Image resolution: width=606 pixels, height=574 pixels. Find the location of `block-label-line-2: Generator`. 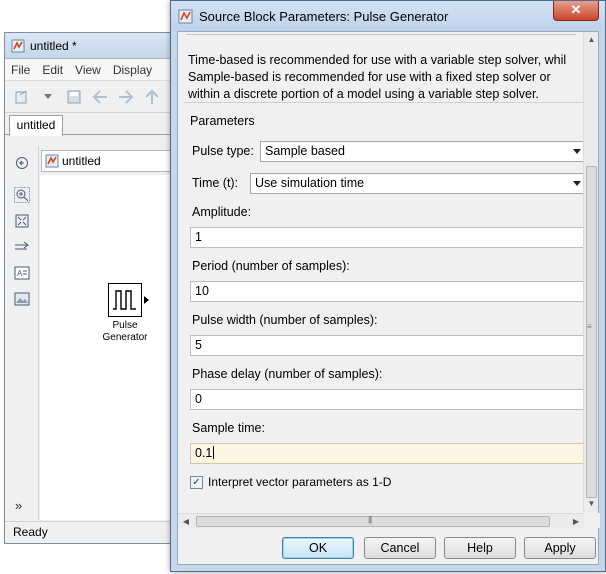

block-label-line-2: Generator is located at coordinates (125, 337).